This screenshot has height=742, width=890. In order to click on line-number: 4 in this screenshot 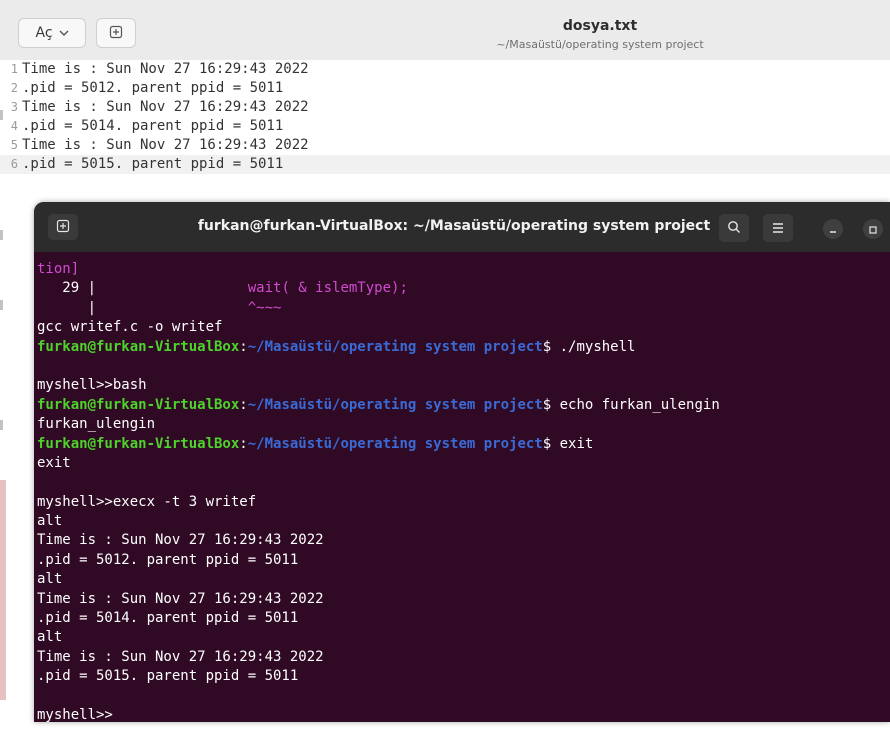, I will do `click(14, 126)`.